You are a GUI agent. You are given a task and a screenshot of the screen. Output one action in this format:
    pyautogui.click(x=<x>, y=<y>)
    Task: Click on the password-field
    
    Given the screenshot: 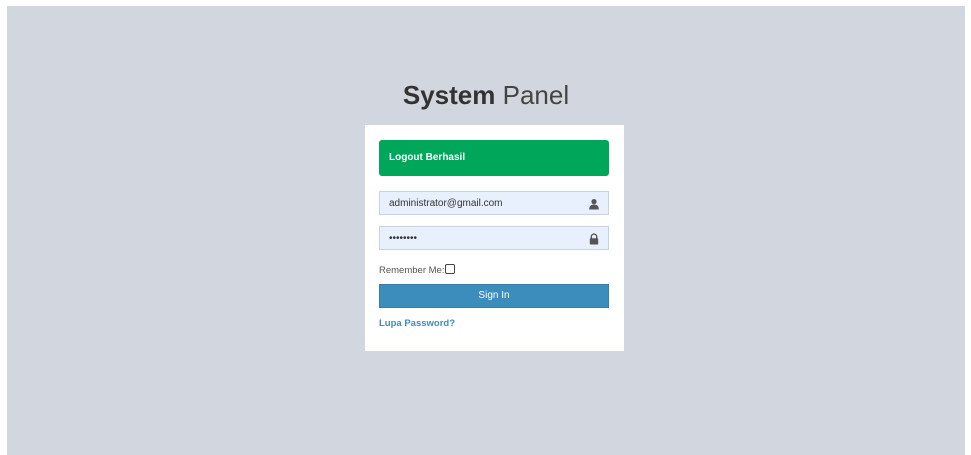 What is the action you would take?
    pyautogui.click(x=494, y=238)
    